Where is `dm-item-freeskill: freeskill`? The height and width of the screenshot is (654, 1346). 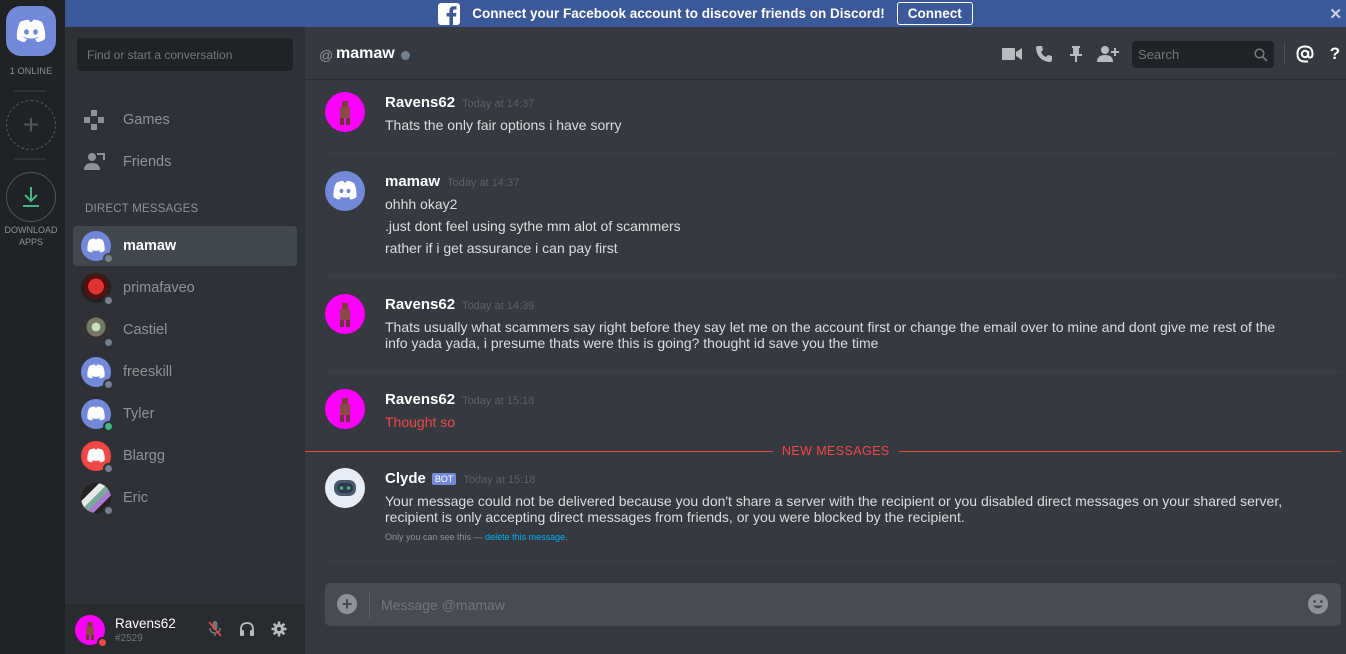
dm-item-freeskill: freeskill is located at coordinates (185, 372).